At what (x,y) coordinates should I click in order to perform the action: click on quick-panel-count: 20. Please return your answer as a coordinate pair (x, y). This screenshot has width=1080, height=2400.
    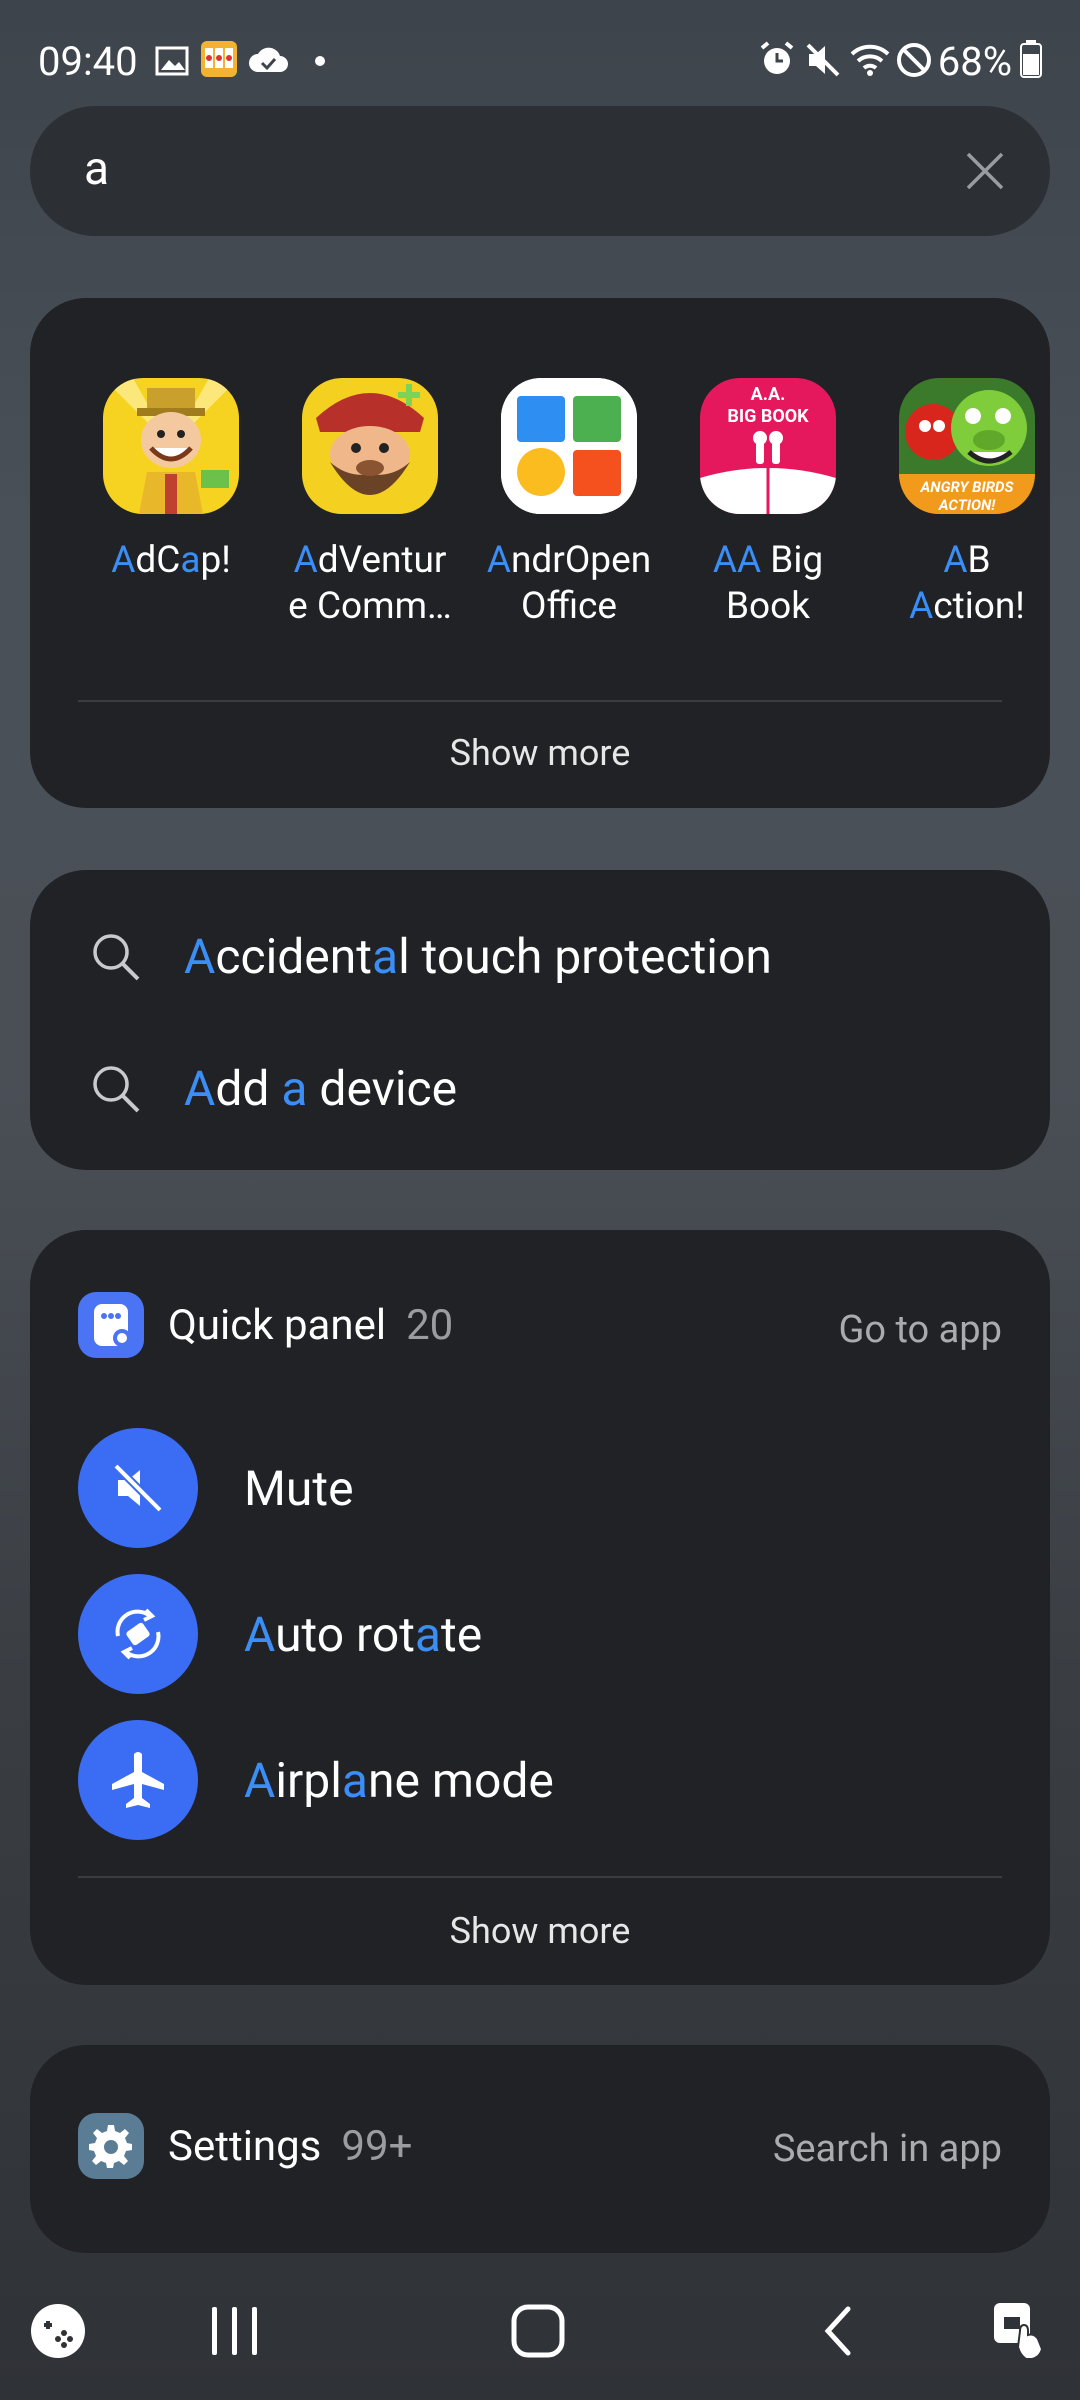
    Looking at the image, I should click on (430, 1325).